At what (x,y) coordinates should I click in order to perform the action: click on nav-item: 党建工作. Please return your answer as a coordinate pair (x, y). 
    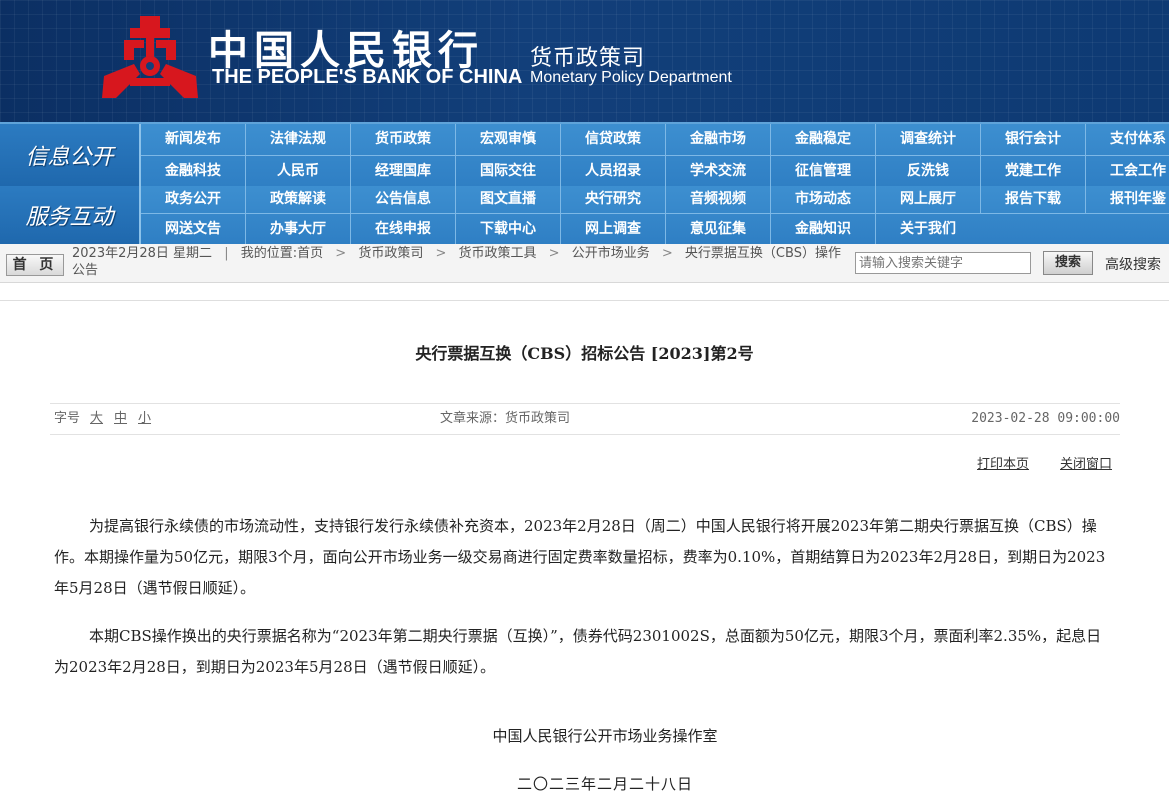
    Looking at the image, I should click on (1033, 171).